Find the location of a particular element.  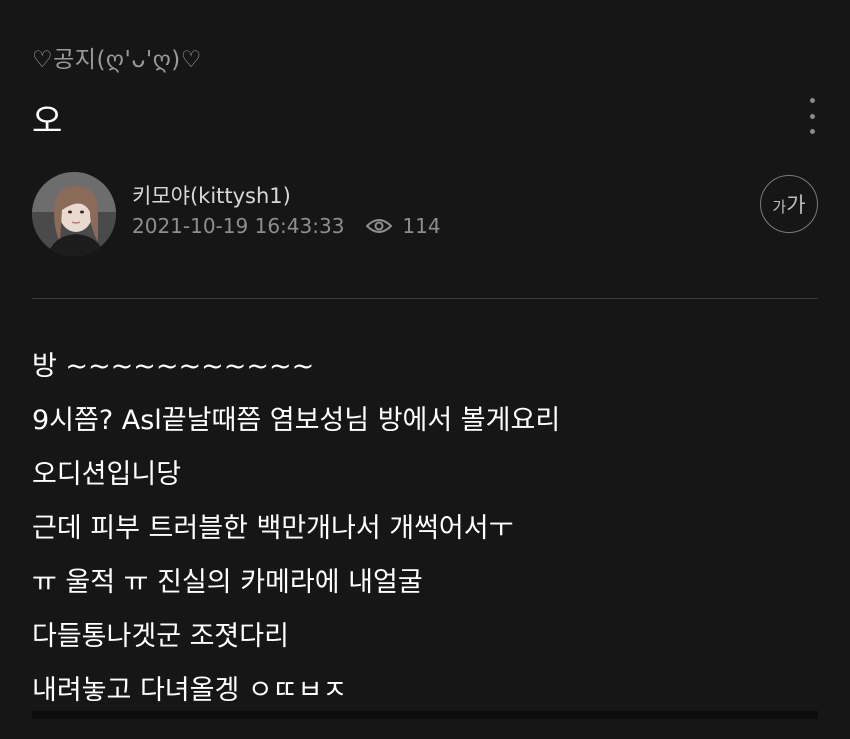

body-line: 근데 피부 트러블한 백만개나서 개썩어서ㅜ is located at coordinates (273, 528).